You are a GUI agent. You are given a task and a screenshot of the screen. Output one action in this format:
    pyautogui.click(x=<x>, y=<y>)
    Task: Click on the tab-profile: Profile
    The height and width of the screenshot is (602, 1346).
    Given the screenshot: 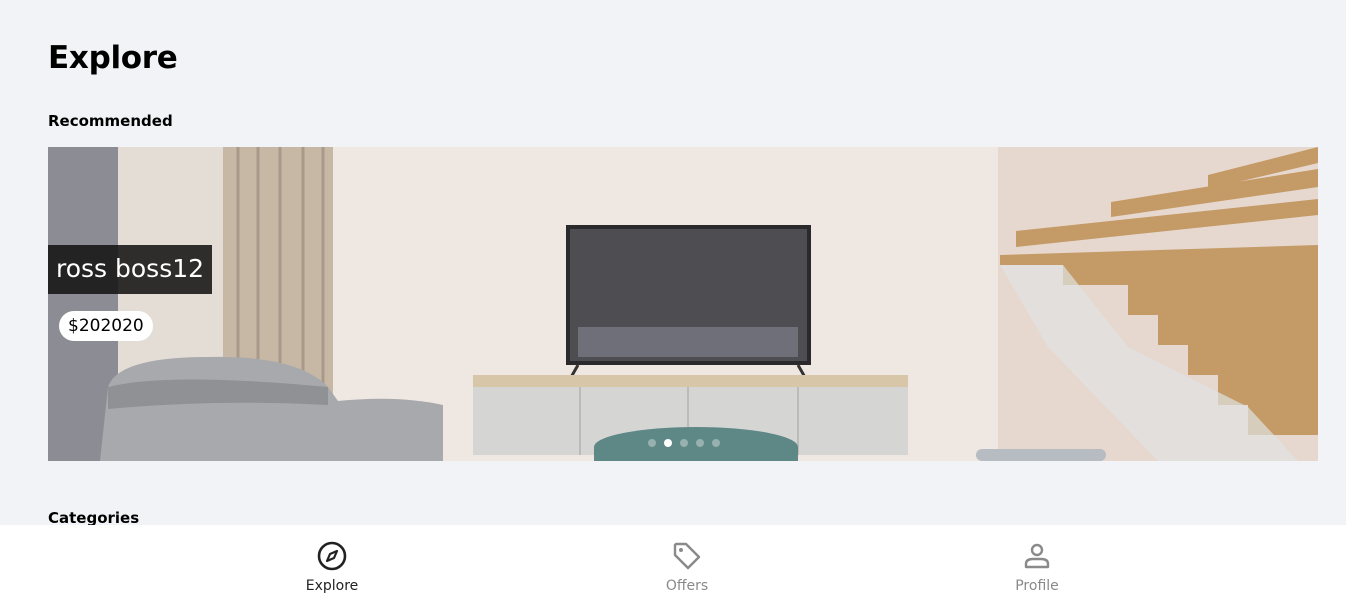 What is the action you would take?
    pyautogui.click(x=1037, y=563)
    